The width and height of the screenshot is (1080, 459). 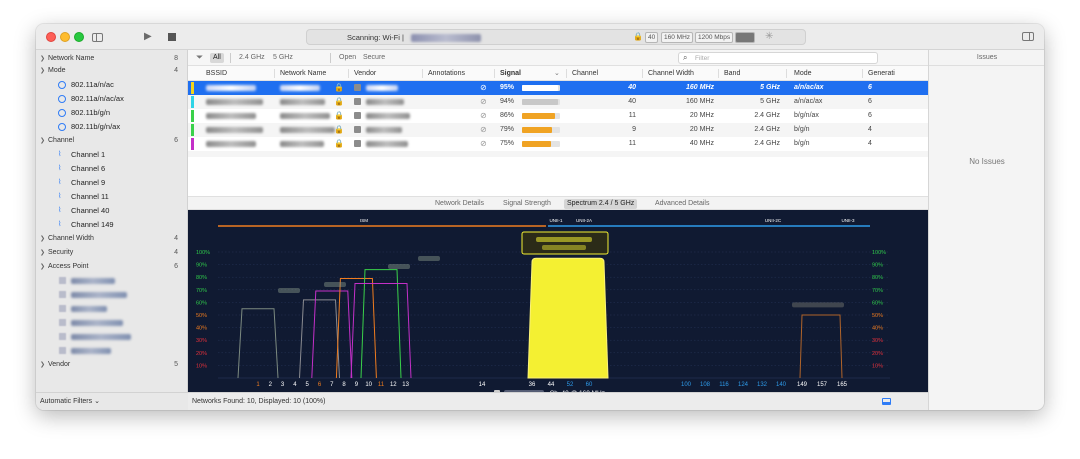 What do you see at coordinates (97, 37) in the screenshot?
I see `sidebar-toggle-icon` at bounding box center [97, 37].